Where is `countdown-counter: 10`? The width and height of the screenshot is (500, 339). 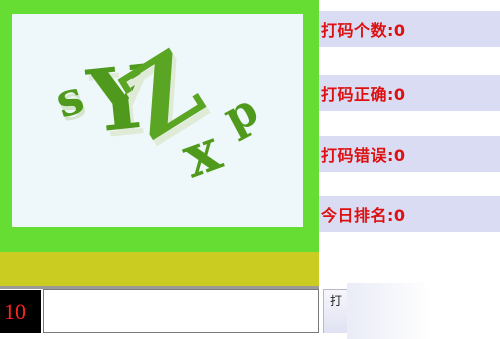 countdown-counter: 10 is located at coordinates (20, 311).